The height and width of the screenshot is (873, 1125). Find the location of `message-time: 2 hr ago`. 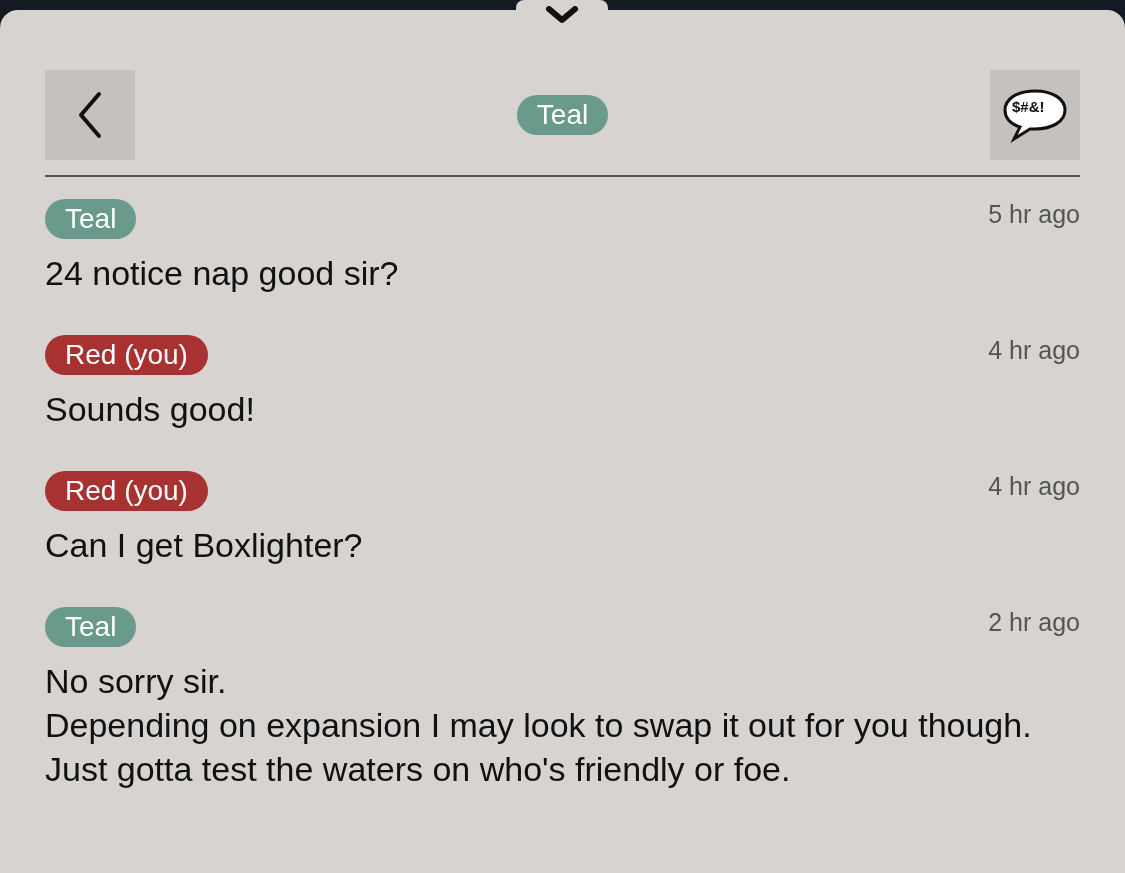

message-time: 2 hr ago is located at coordinates (1034, 622).